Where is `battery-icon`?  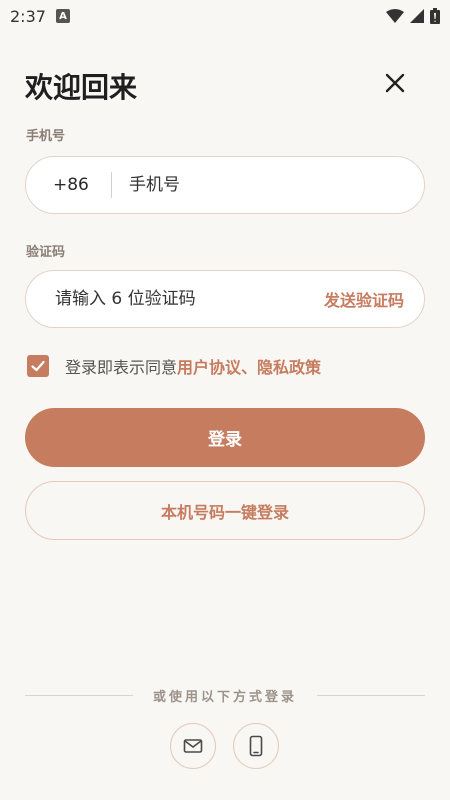
battery-icon is located at coordinates (435, 16).